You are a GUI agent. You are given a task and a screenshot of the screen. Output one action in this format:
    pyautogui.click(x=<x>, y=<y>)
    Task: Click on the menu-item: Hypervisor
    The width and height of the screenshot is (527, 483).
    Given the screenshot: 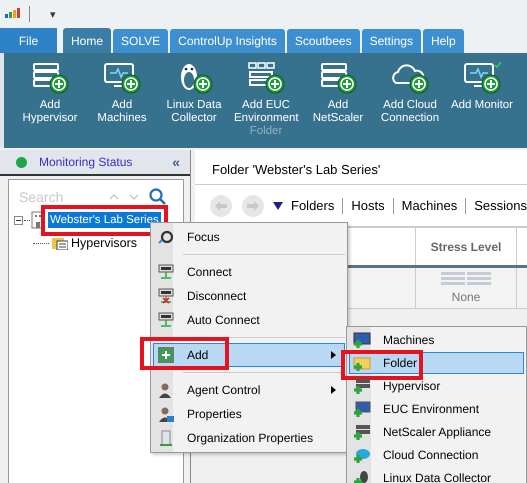 What is the action you would take?
    pyautogui.click(x=436, y=386)
    